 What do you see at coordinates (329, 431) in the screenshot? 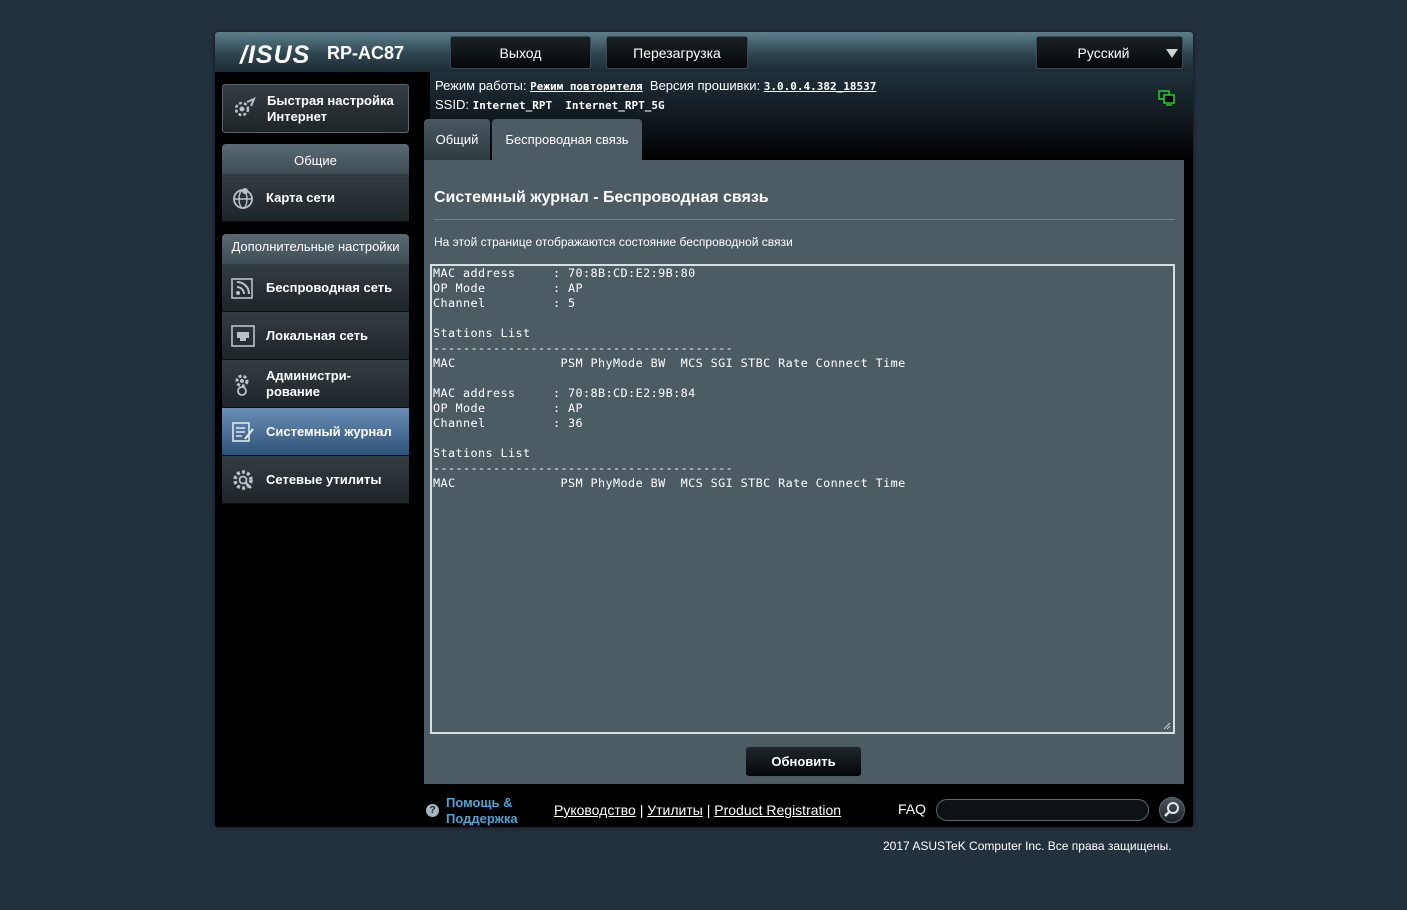
I see `sidebar-item-label: Системный журнал` at bounding box center [329, 431].